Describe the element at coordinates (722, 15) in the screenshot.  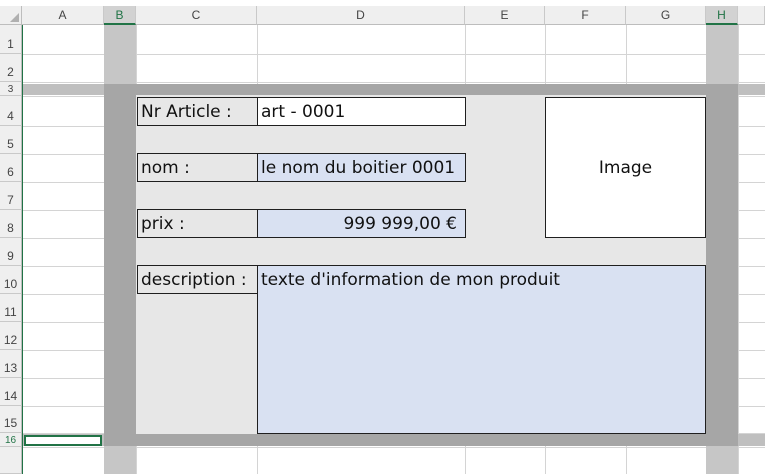
I see `column-header-h: H` at that location.